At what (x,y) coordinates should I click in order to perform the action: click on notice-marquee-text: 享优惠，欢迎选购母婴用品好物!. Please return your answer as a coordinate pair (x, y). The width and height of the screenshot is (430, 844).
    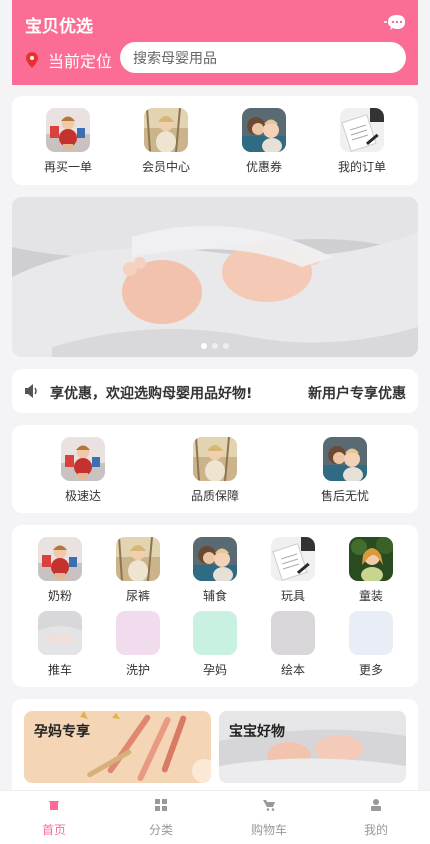
    Looking at the image, I should click on (151, 394).